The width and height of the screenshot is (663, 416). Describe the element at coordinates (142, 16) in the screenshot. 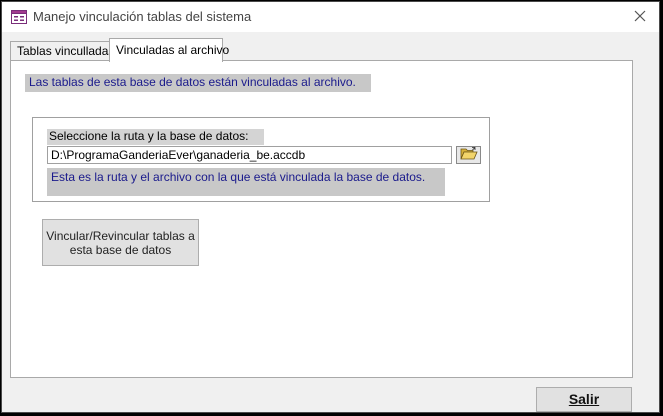

I see `window-title: Manejo vinculación tablas del sistema` at that location.